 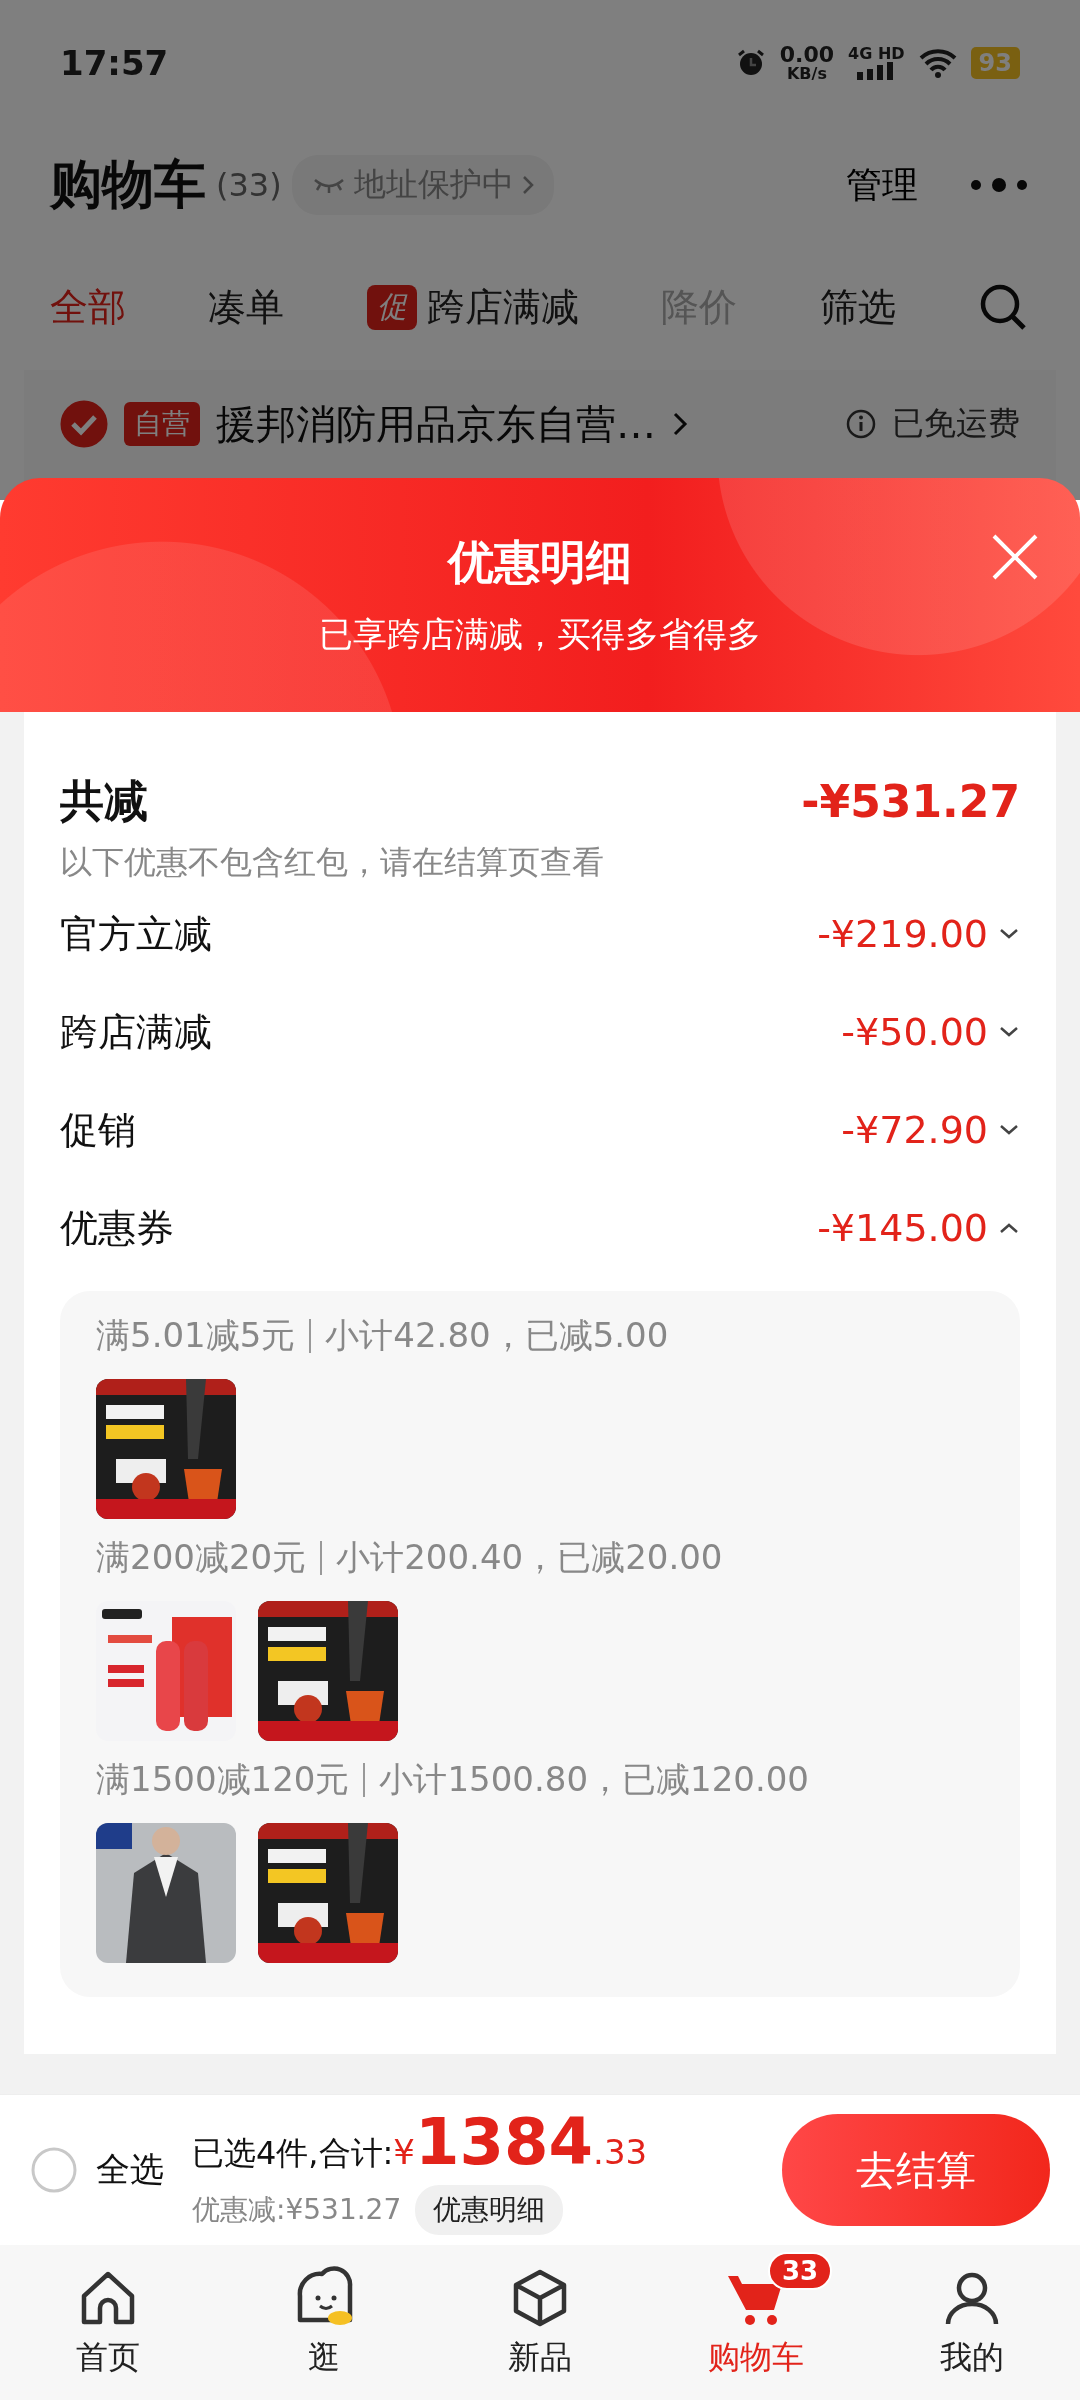 I want to click on net-unit: KB/s, so click(x=806, y=73).